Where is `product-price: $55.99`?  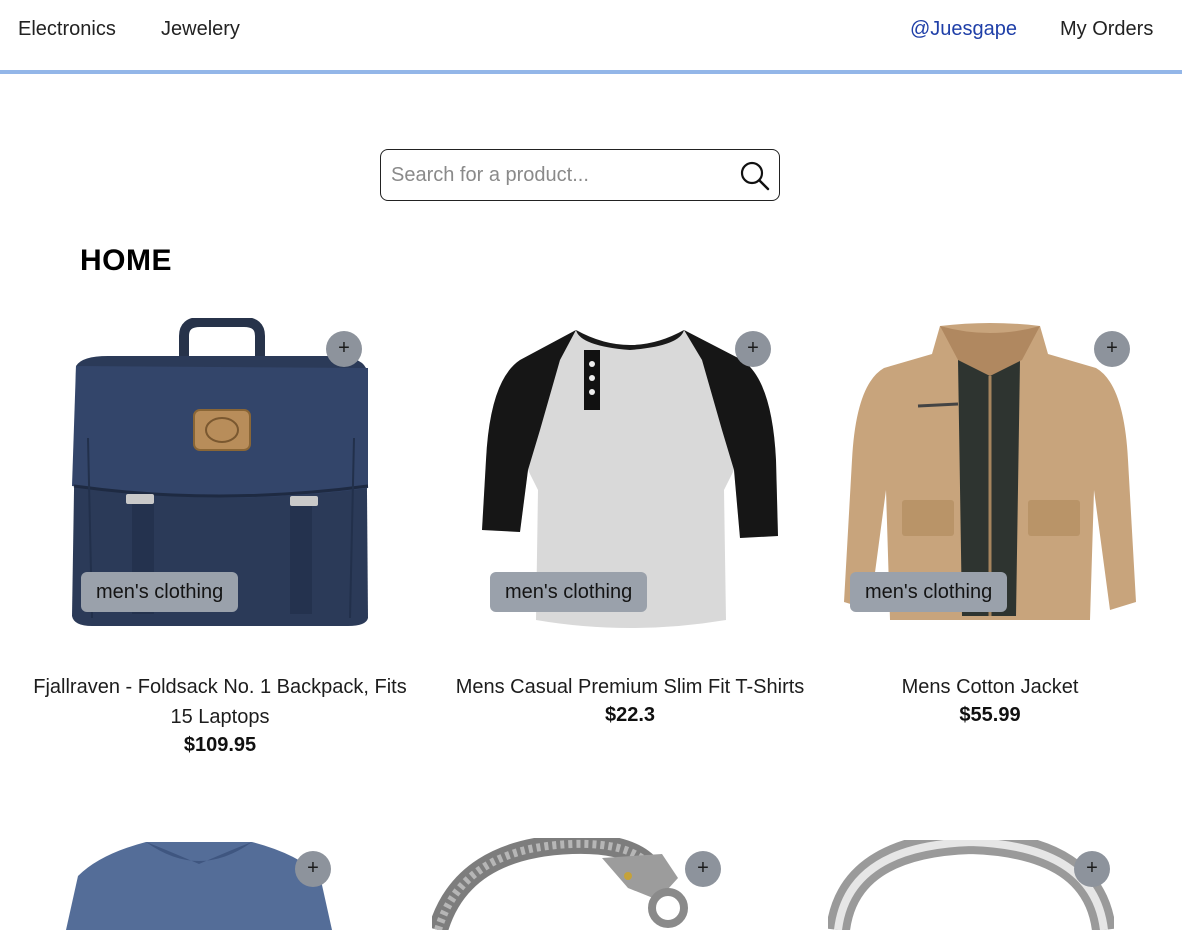 product-price: $55.99 is located at coordinates (990, 715).